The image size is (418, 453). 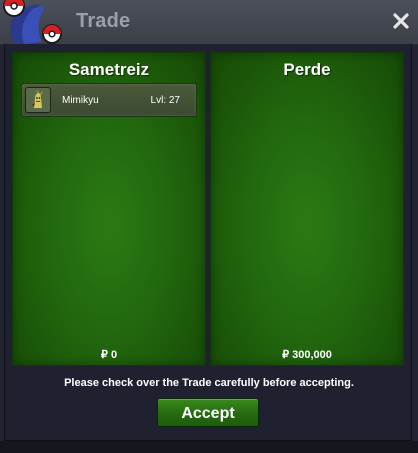 I want to click on own-trainer-name: Sametreiz, so click(x=109, y=69).